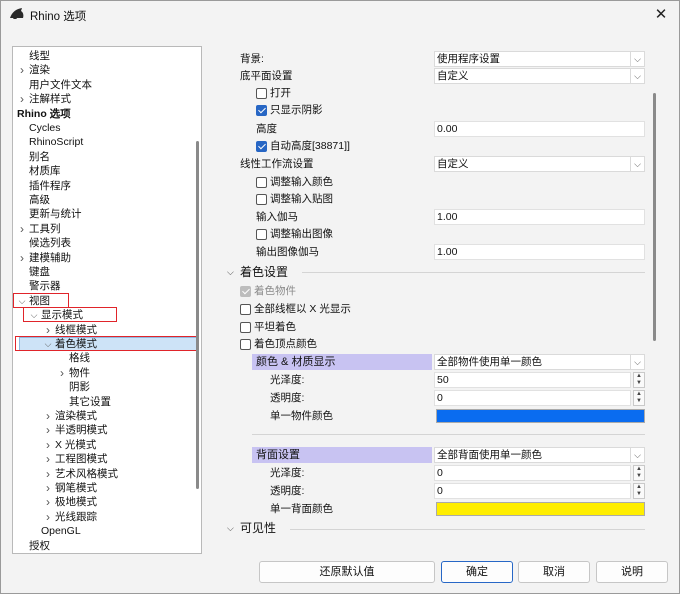  I want to click on auto-height-checkbox, so click(261, 146).